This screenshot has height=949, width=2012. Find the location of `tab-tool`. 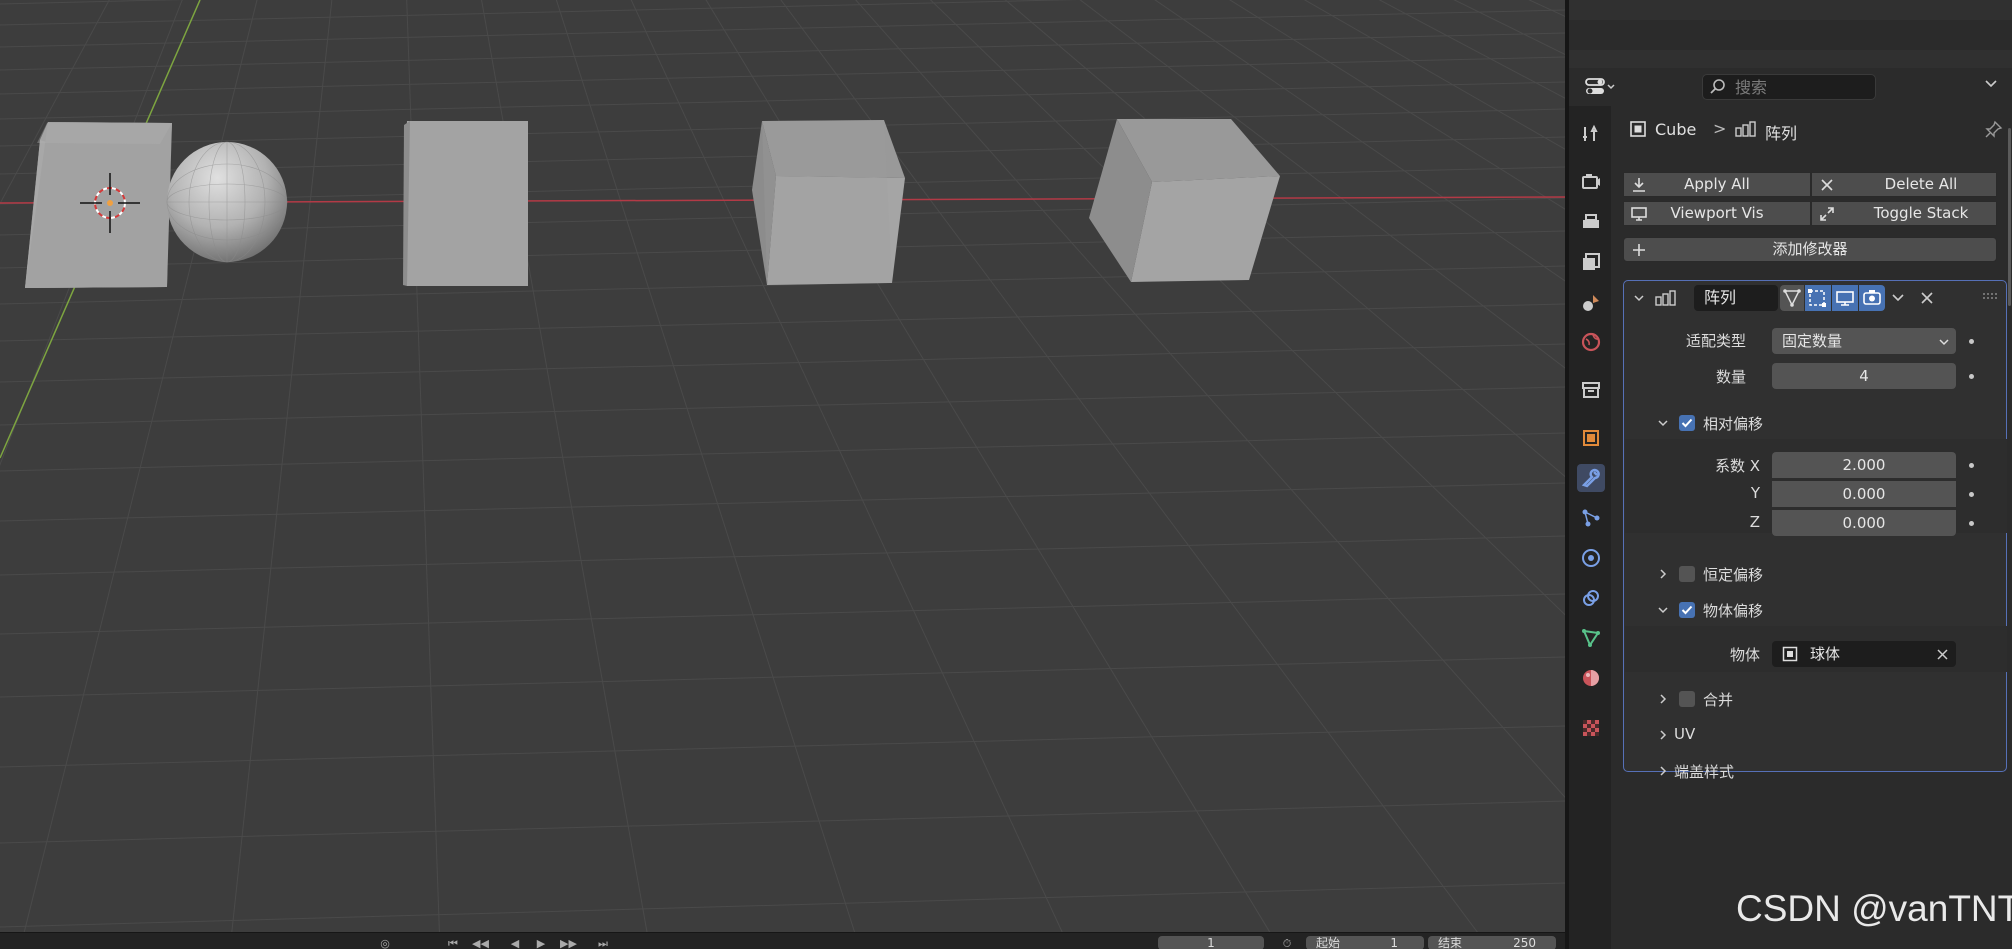

tab-tool is located at coordinates (1591, 134).